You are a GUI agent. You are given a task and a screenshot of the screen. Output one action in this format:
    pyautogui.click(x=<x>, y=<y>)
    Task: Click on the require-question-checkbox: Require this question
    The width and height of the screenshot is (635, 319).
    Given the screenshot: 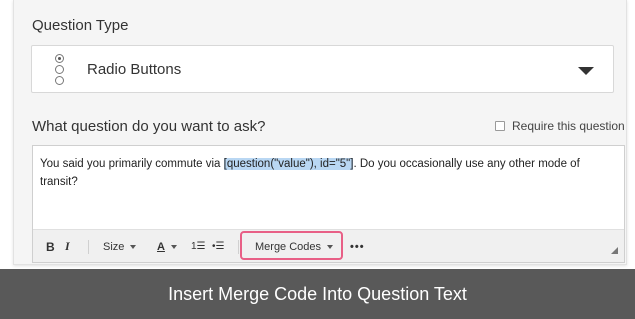 What is the action you would take?
    pyautogui.click(x=560, y=126)
    